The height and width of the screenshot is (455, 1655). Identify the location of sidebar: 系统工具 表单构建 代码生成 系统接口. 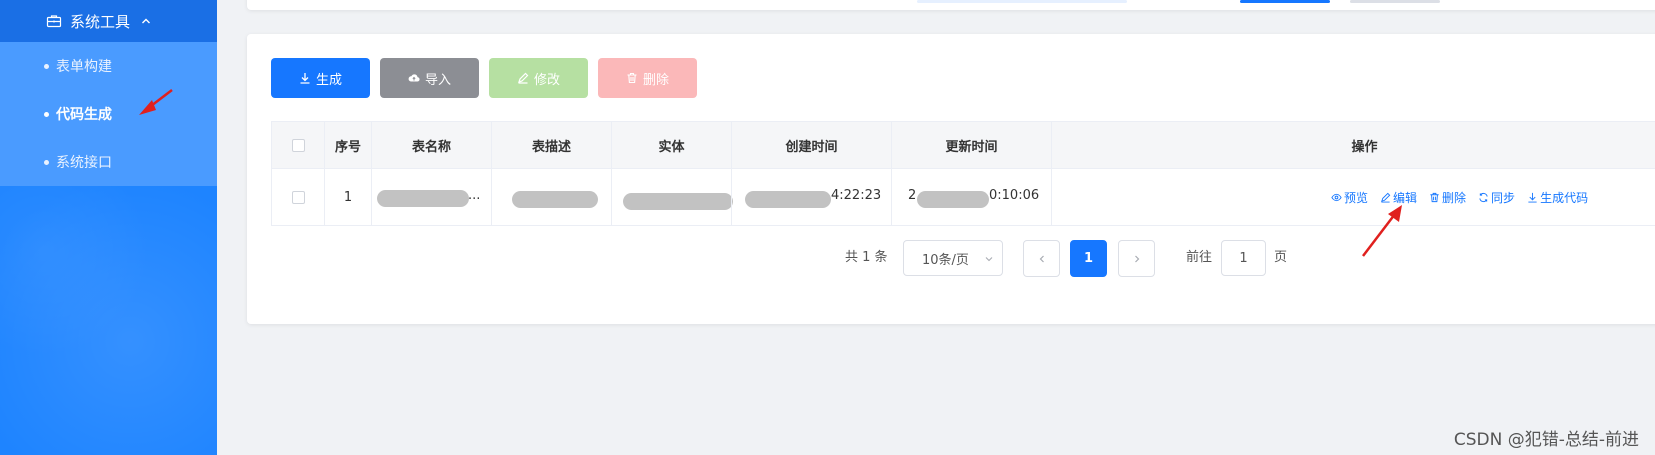
(108, 227).